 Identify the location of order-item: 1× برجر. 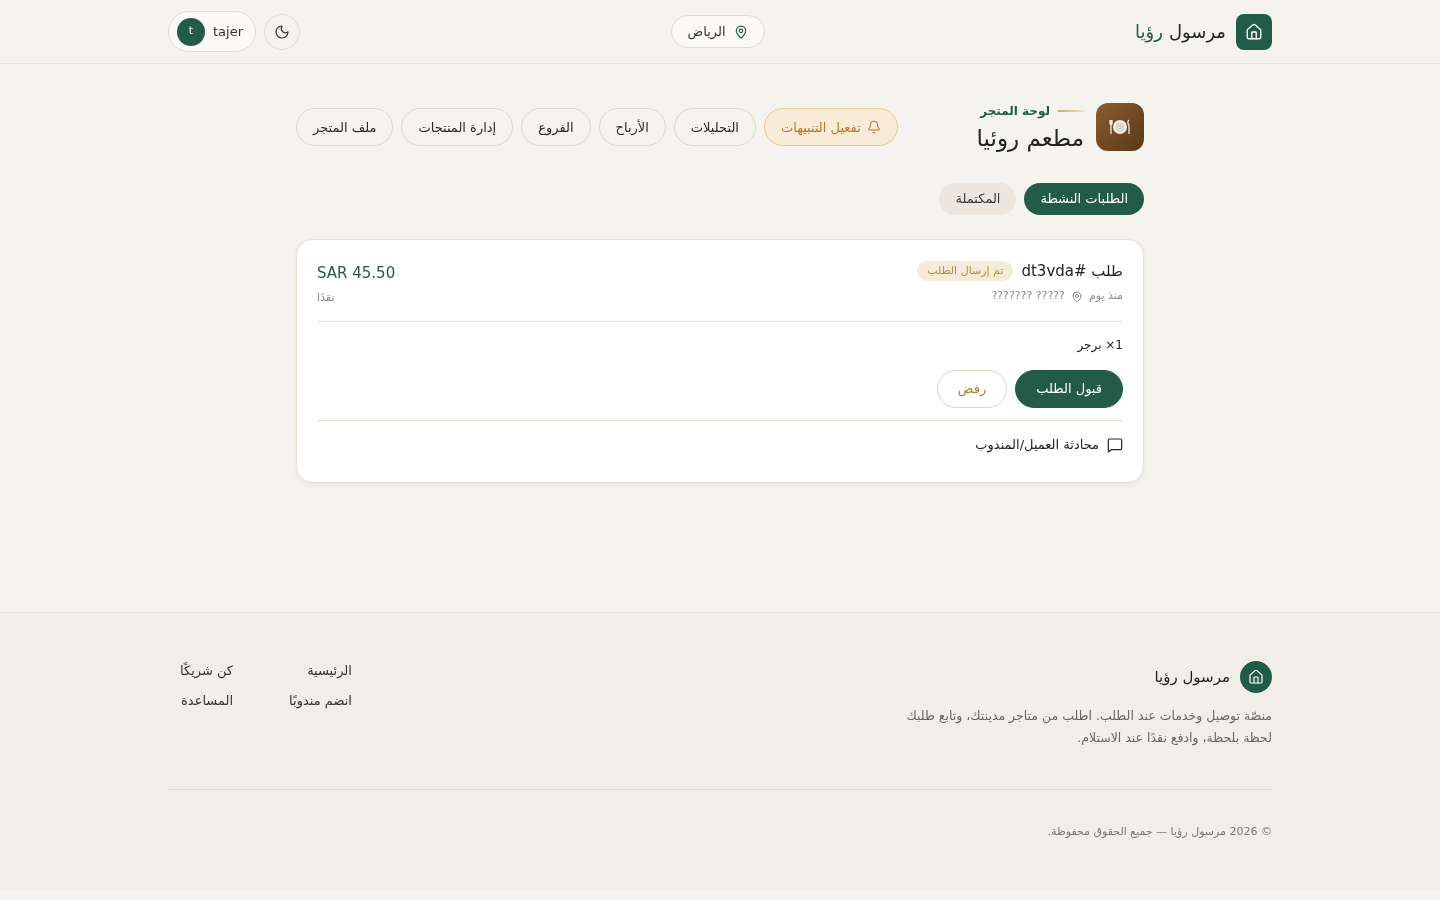
(1099, 345).